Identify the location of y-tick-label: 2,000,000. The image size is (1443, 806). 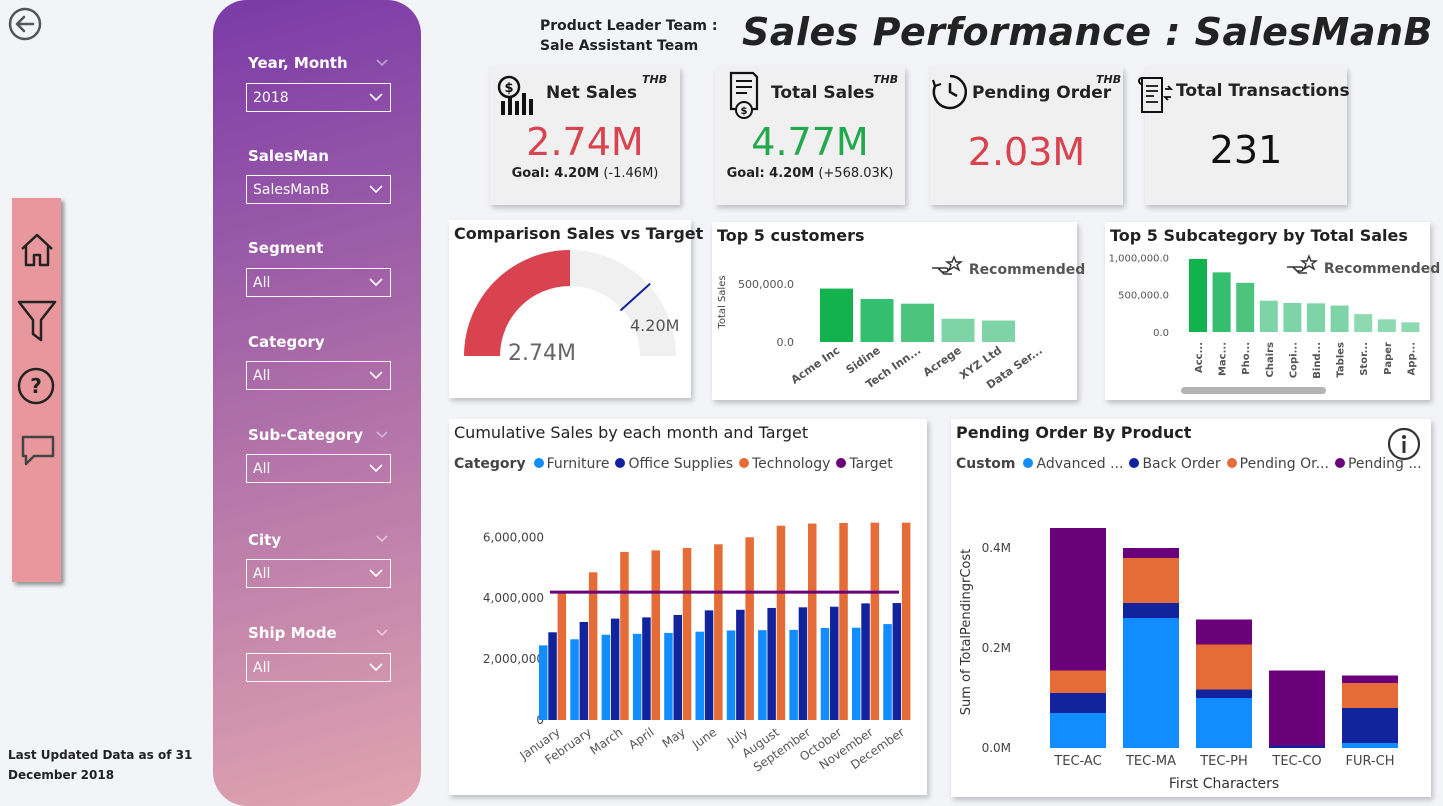
(513, 659).